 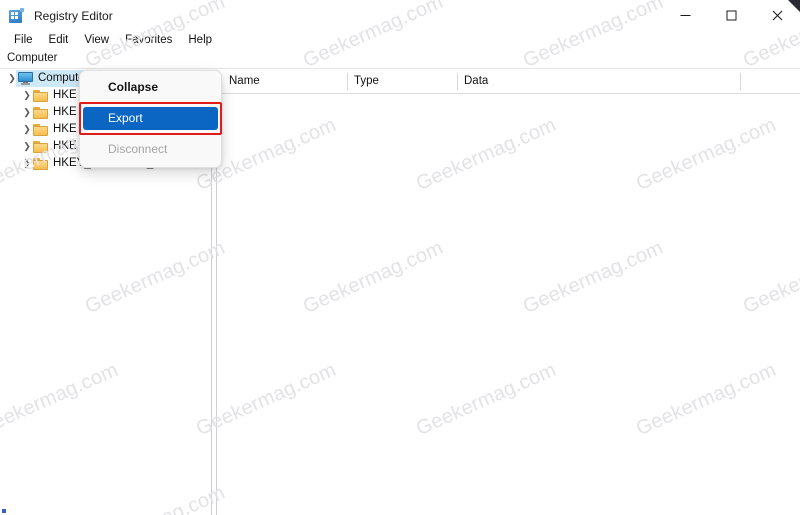 What do you see at coordinates (150, 87) in the screenshot?
I see `context-menu-item-collapse: Collapse` at bounding box center [150, 87].